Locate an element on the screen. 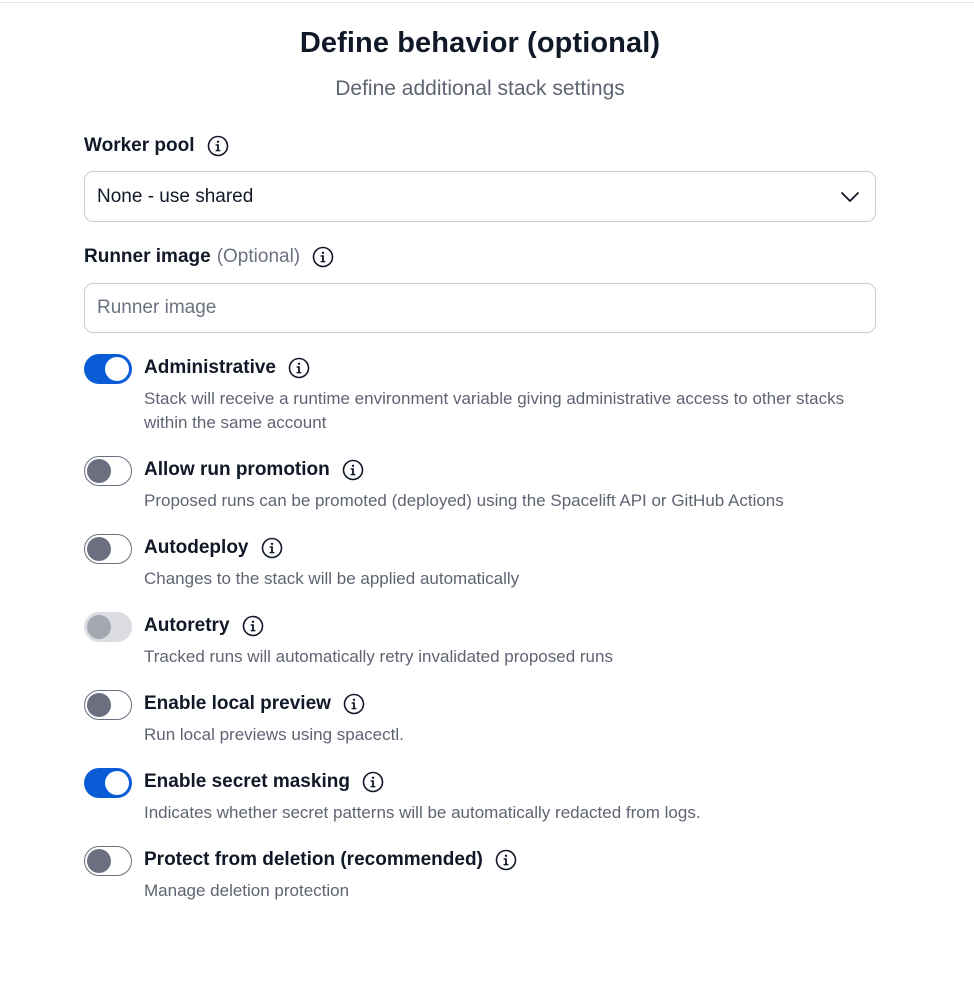  toggle-autodeploy is located at coordinates (108, 549).